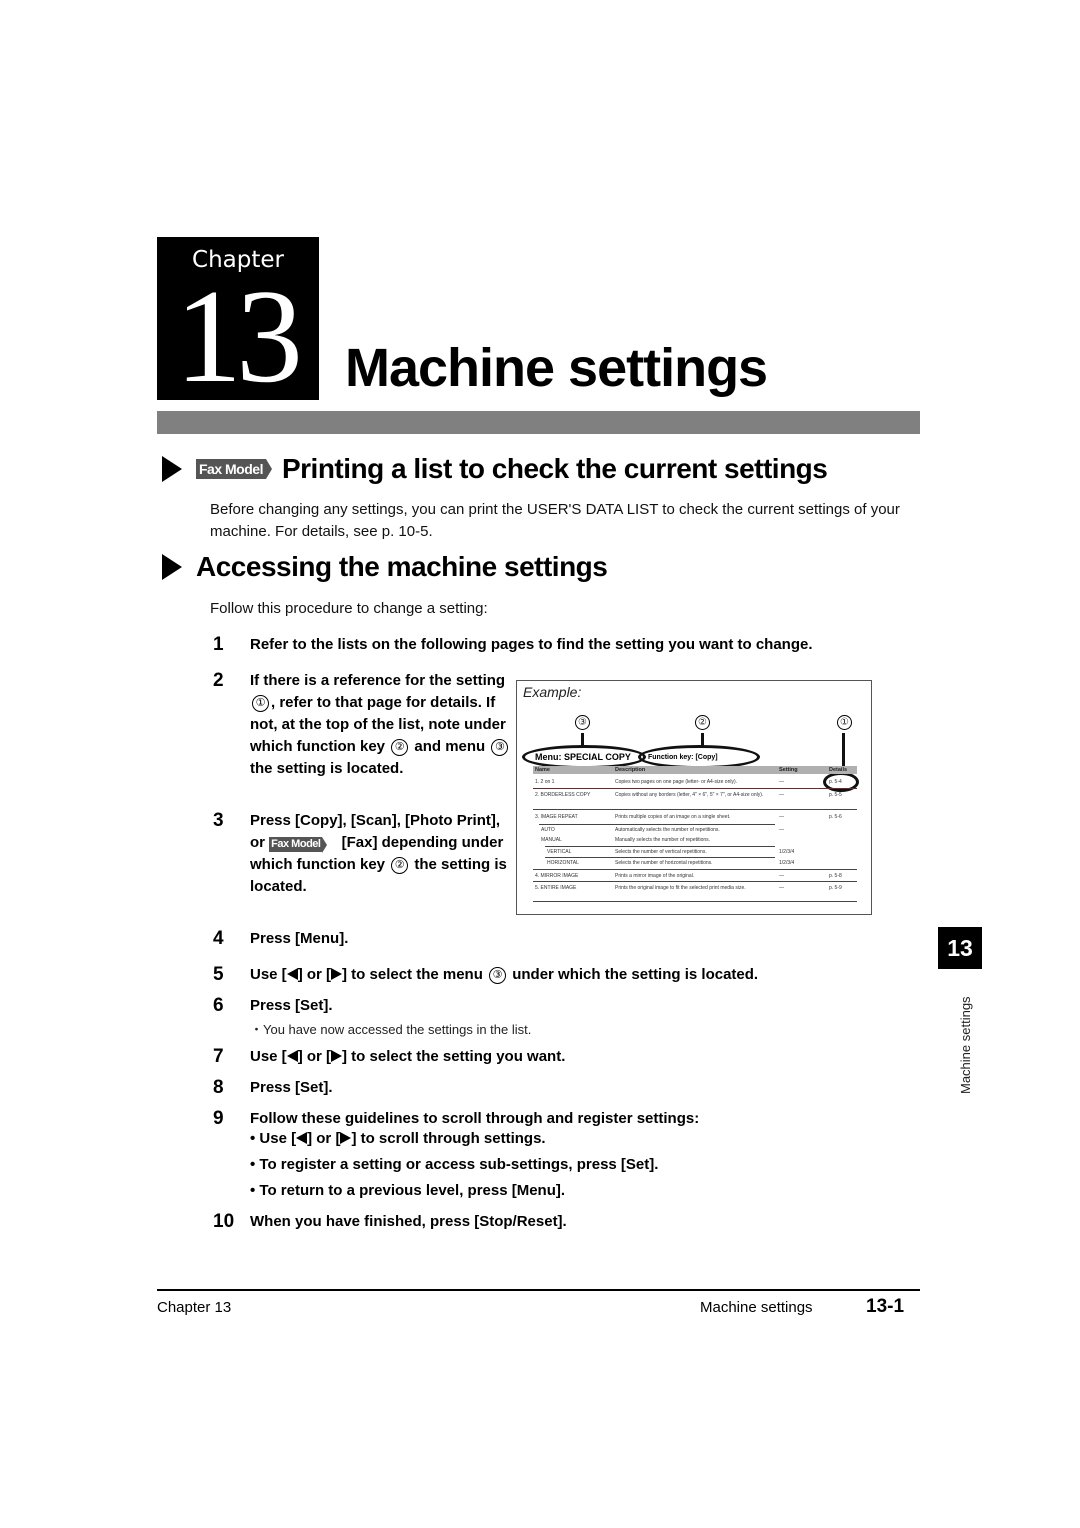 The height and width of the screenshot is (1528, 1080). Describe the element at coordinates (835, 888) in the screenshot. I see `example-cell-details: p. 5-9` at that location.